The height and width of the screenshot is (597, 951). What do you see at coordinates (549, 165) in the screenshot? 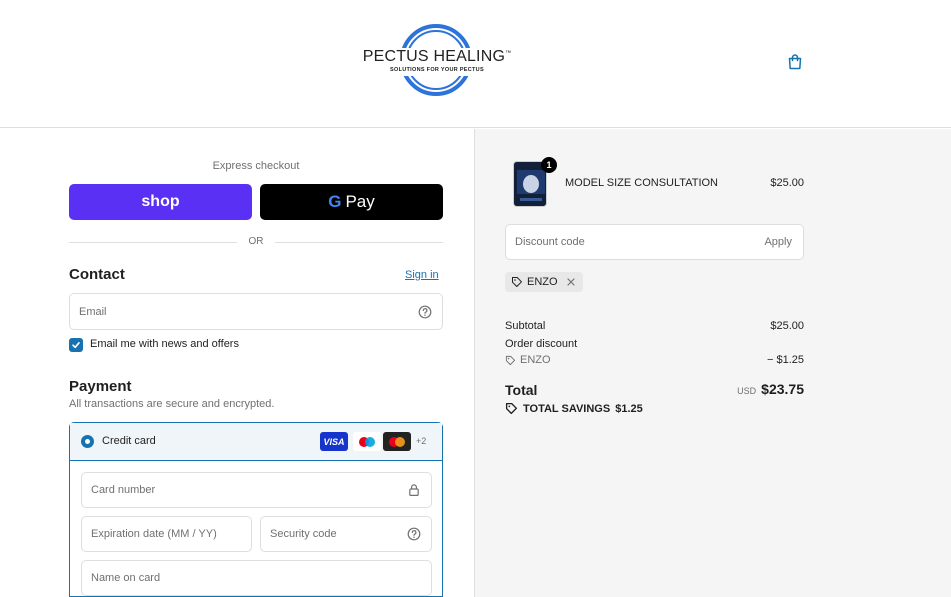
I see `quantity-badge: 1` at bounding box center [549, 165].